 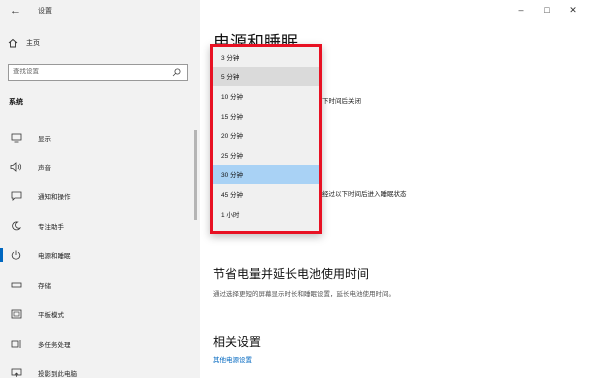 I want to click on back-button: ←, so click(x=15, y=11).